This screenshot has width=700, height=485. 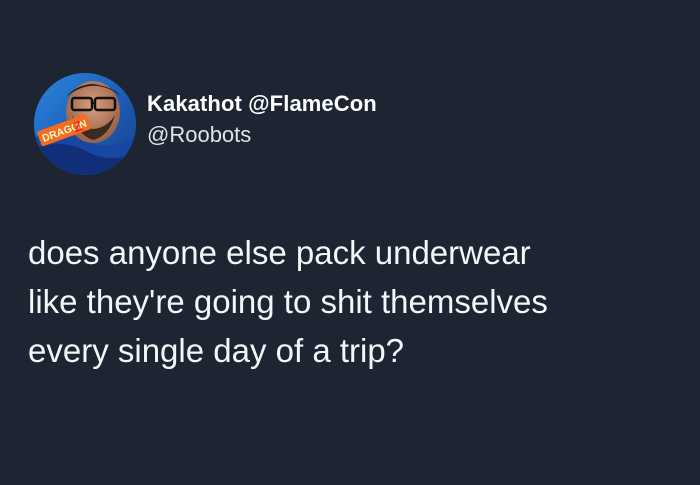 I want to click on author-info: Kakathot @FlameCon @Roobots, so click(x=262, y=119).